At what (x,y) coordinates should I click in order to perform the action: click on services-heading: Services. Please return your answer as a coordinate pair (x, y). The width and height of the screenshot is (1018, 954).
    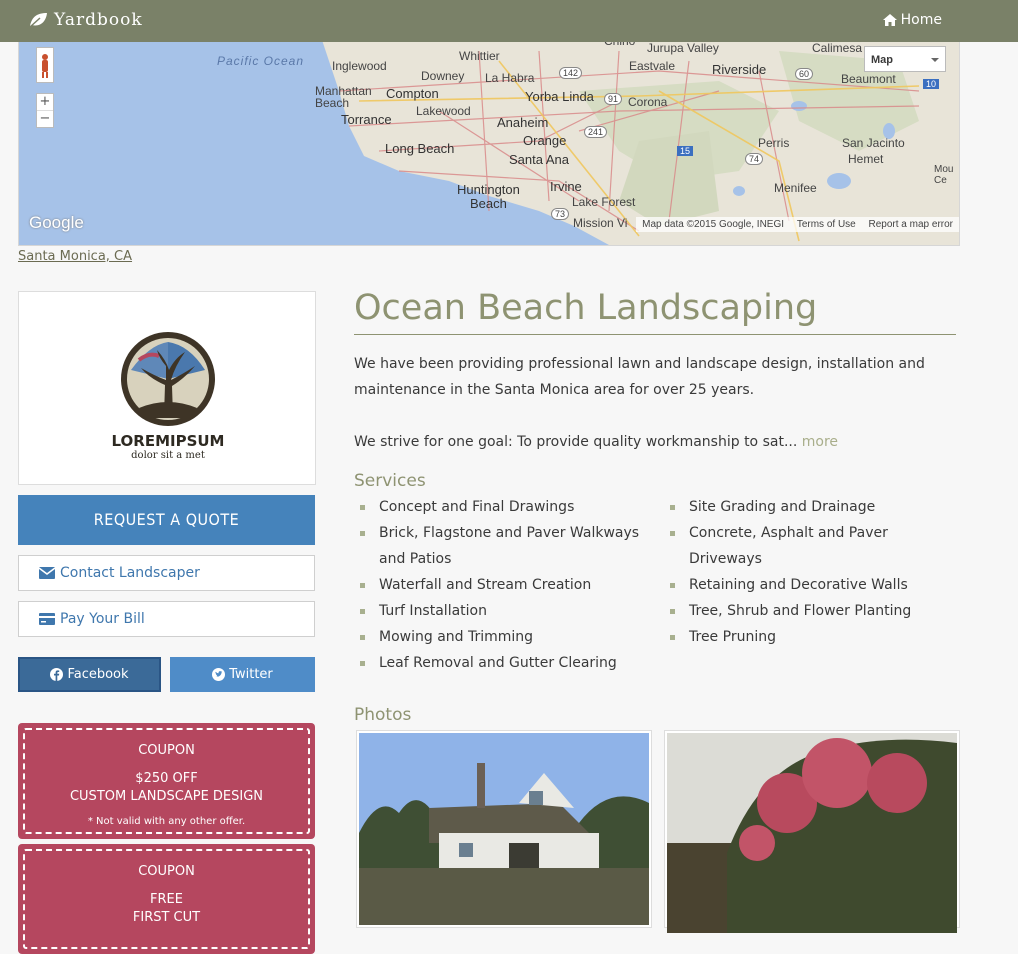
    Looking at the image, I should click on (390, 481).